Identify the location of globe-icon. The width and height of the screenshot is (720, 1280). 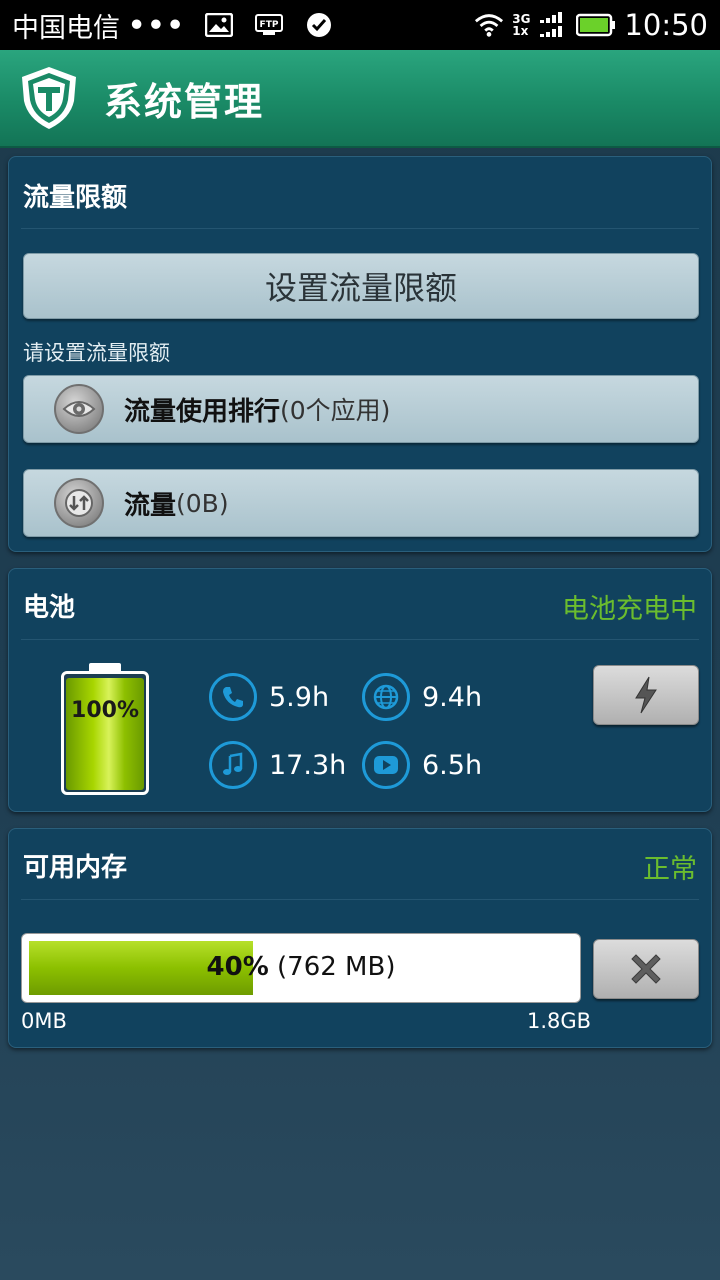
(386, 697).